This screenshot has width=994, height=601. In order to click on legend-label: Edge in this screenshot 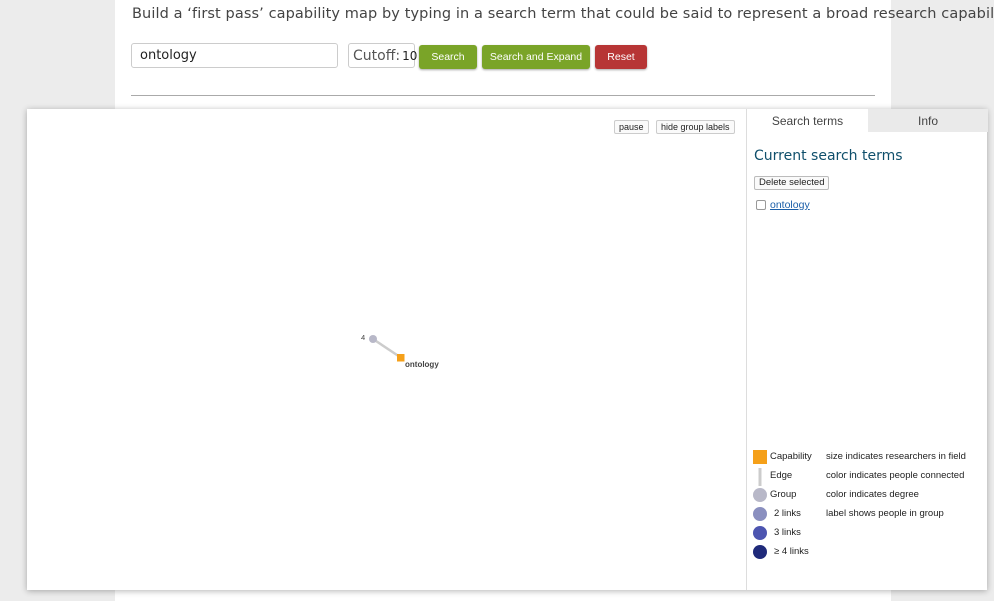, I will do `click(781, 475)`.